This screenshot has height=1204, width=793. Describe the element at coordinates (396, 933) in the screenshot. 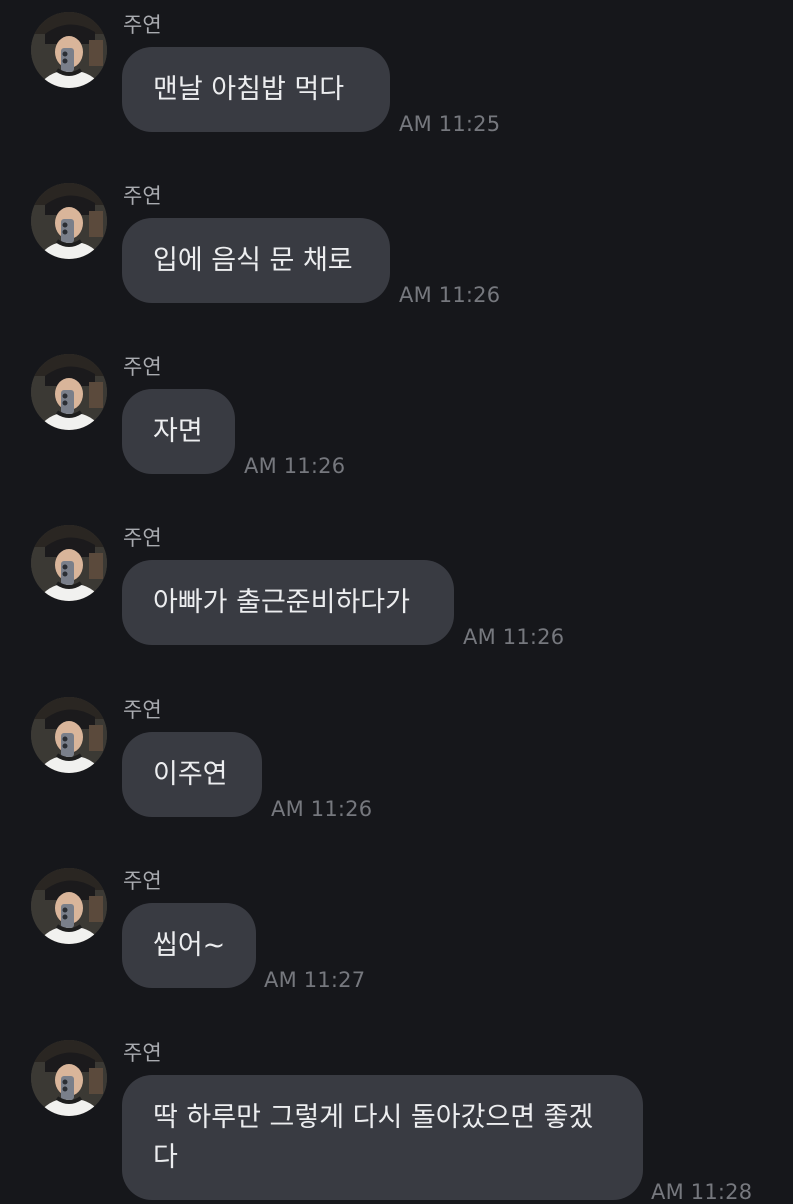

I see `message-row: 주연 씹어~ AM 11:27` at that location.